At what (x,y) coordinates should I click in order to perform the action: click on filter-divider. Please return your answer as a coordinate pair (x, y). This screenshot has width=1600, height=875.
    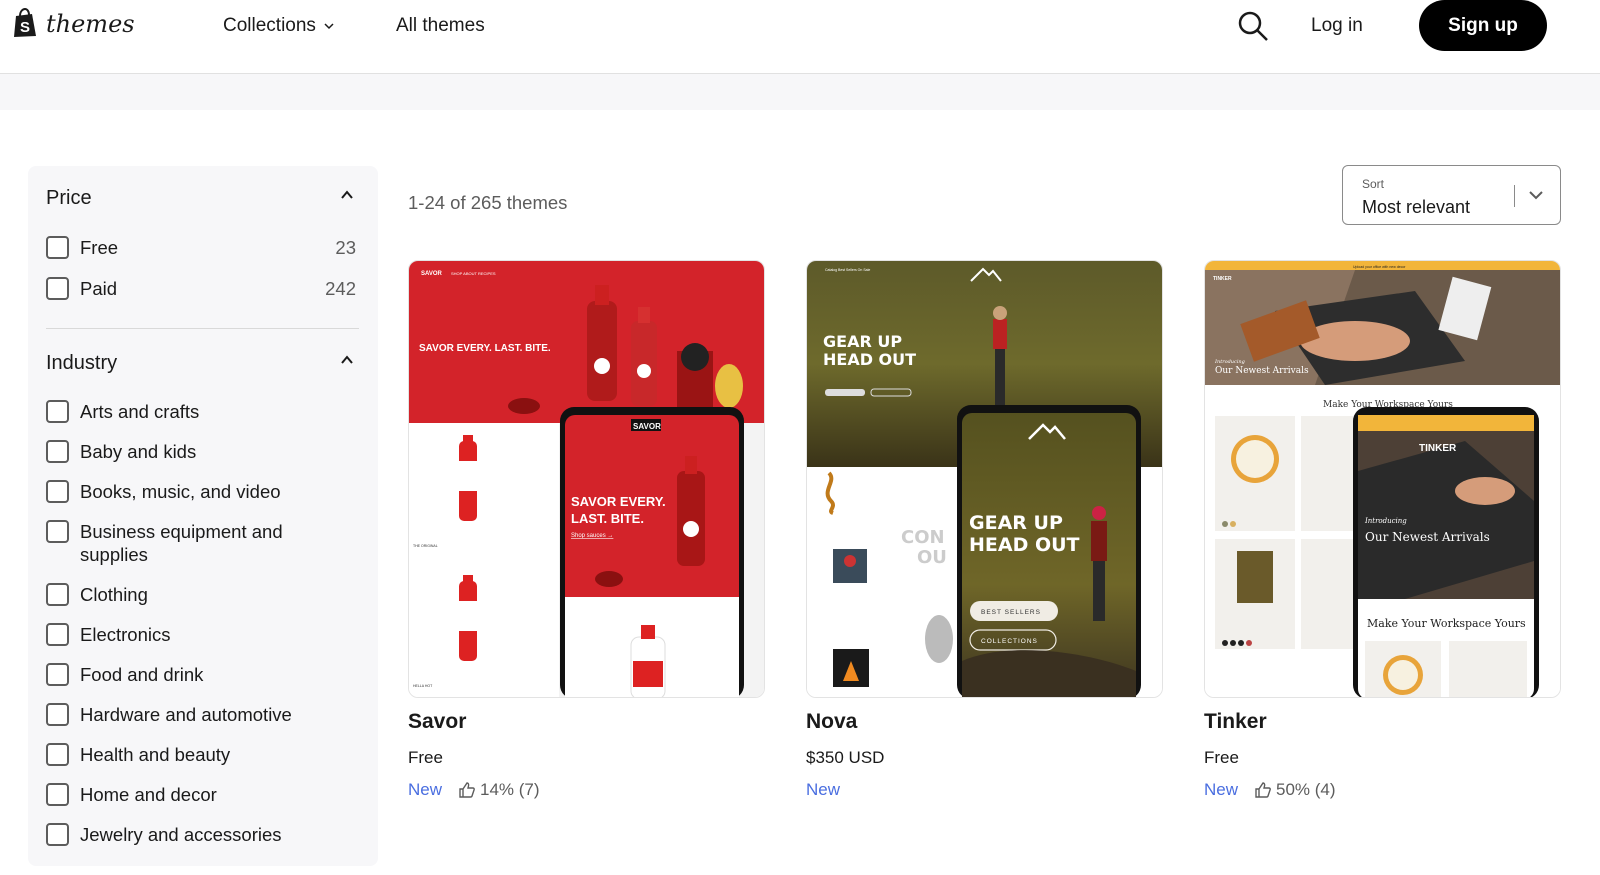
    Looking at the image, I should click on (202, 328).